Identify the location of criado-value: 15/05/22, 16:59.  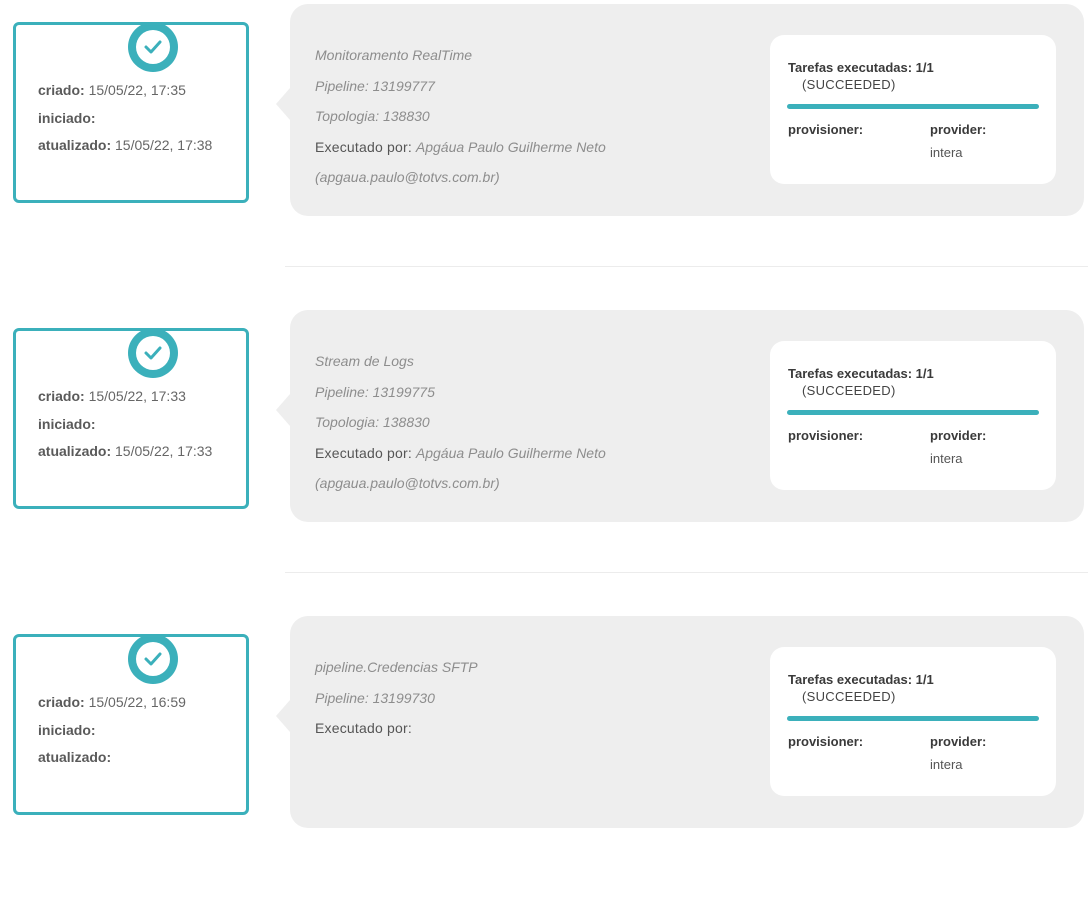
(137, 702).